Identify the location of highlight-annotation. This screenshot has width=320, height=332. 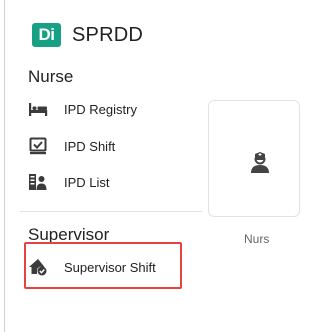
(103, 265).